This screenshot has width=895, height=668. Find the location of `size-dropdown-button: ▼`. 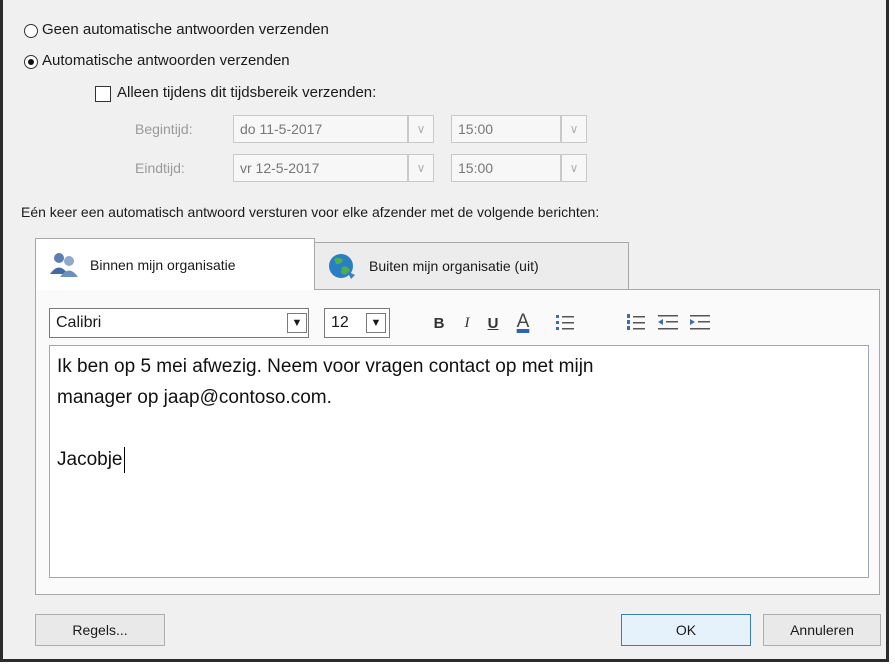

size-dropdown-button: ▼ is located at coordinates (376, 323).